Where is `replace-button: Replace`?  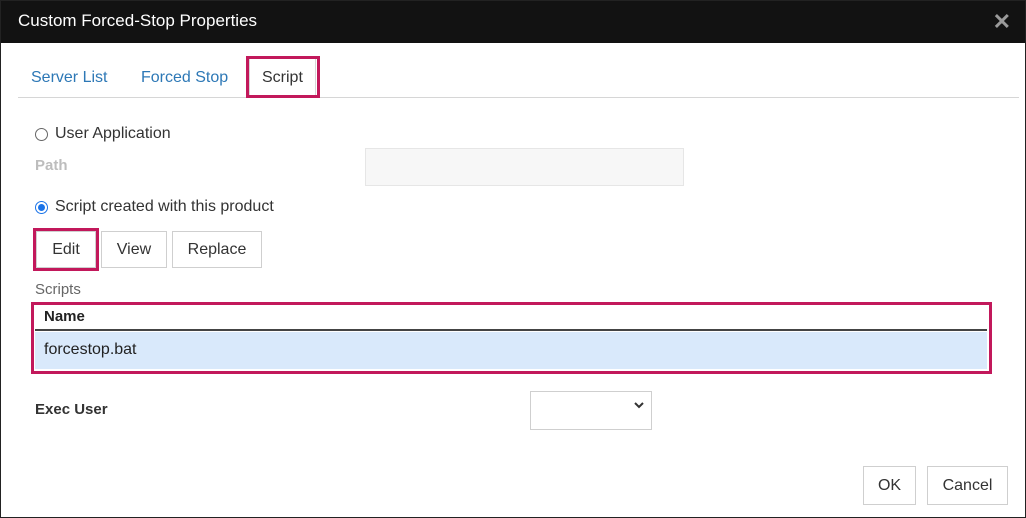 replace-button: Replace is located at coordinates (217, 249).